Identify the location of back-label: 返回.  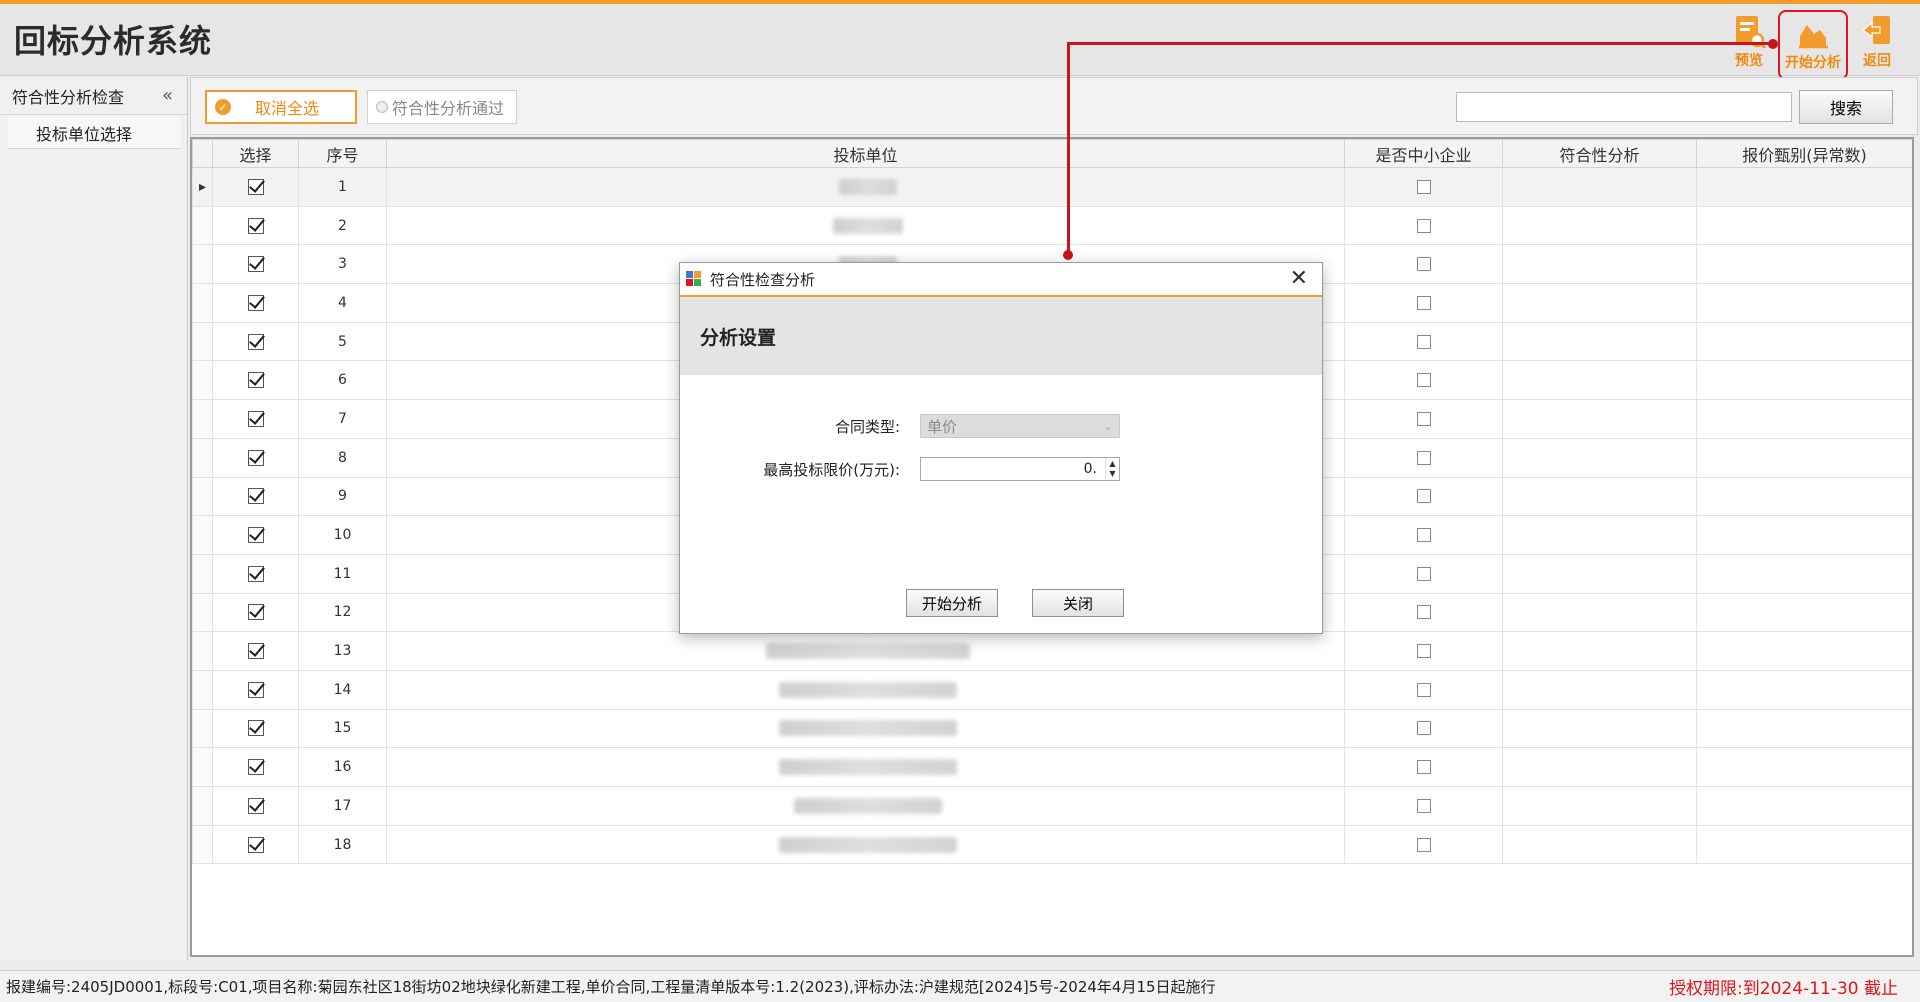
(1877, 61).